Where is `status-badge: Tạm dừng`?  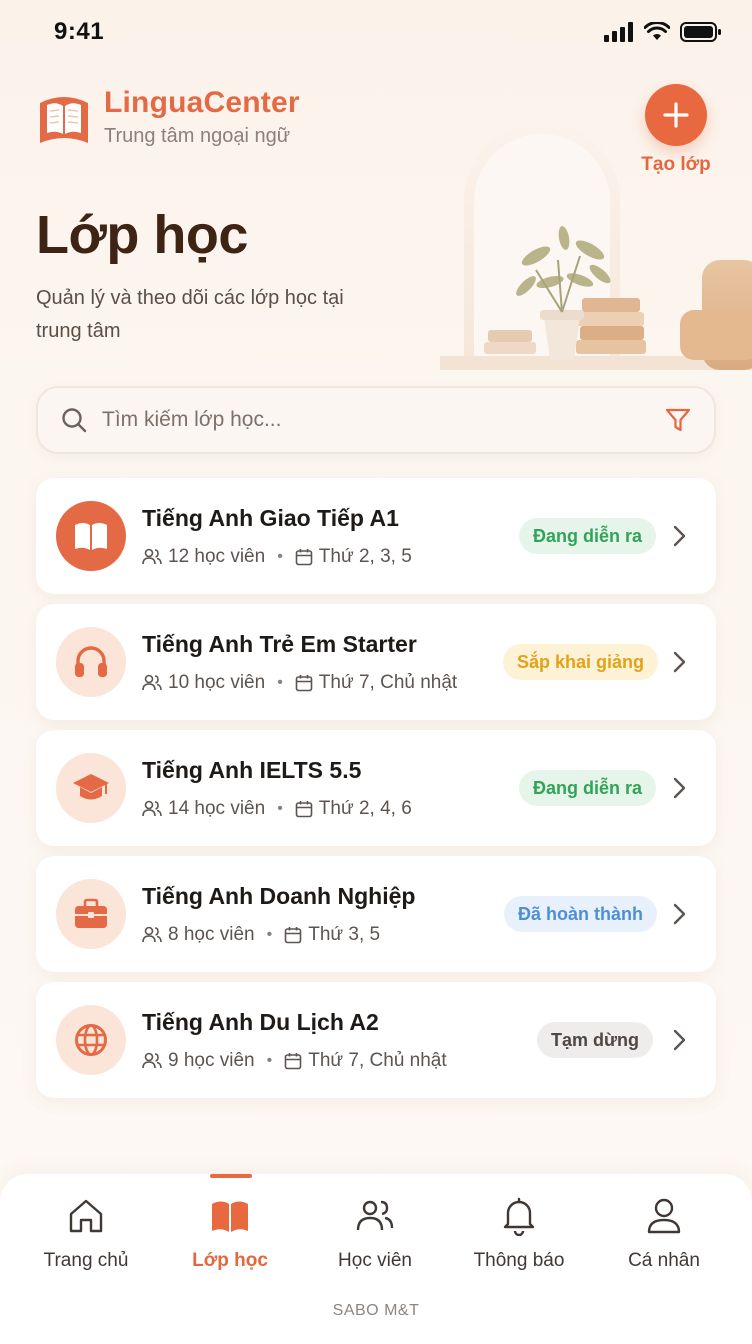 status-badge: Tạm dừng is located at coordinates (595, 1040).